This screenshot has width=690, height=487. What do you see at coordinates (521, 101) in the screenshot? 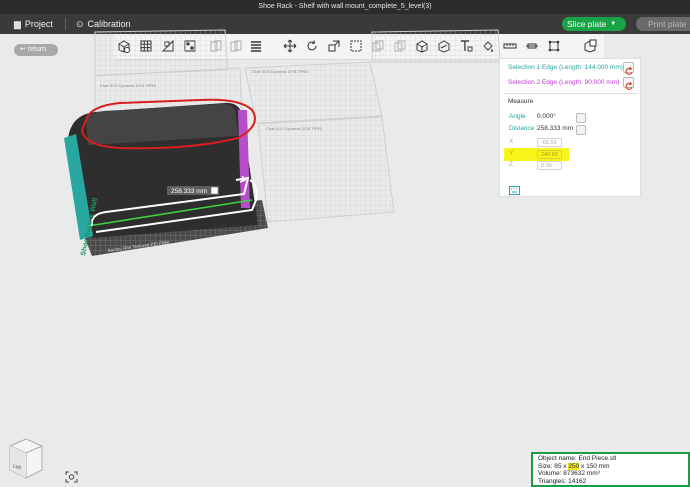
I see `measure-title: Measure` at bounding box center [521, 101].